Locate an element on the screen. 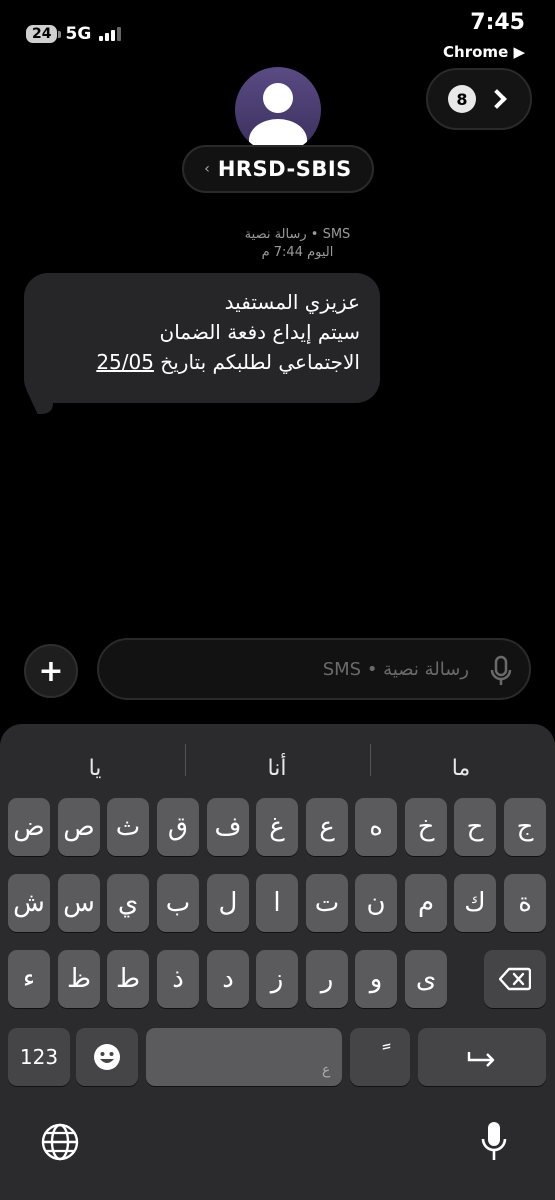  back-to-app-link: Chrome ▶ is located at coordinates (484, 52).